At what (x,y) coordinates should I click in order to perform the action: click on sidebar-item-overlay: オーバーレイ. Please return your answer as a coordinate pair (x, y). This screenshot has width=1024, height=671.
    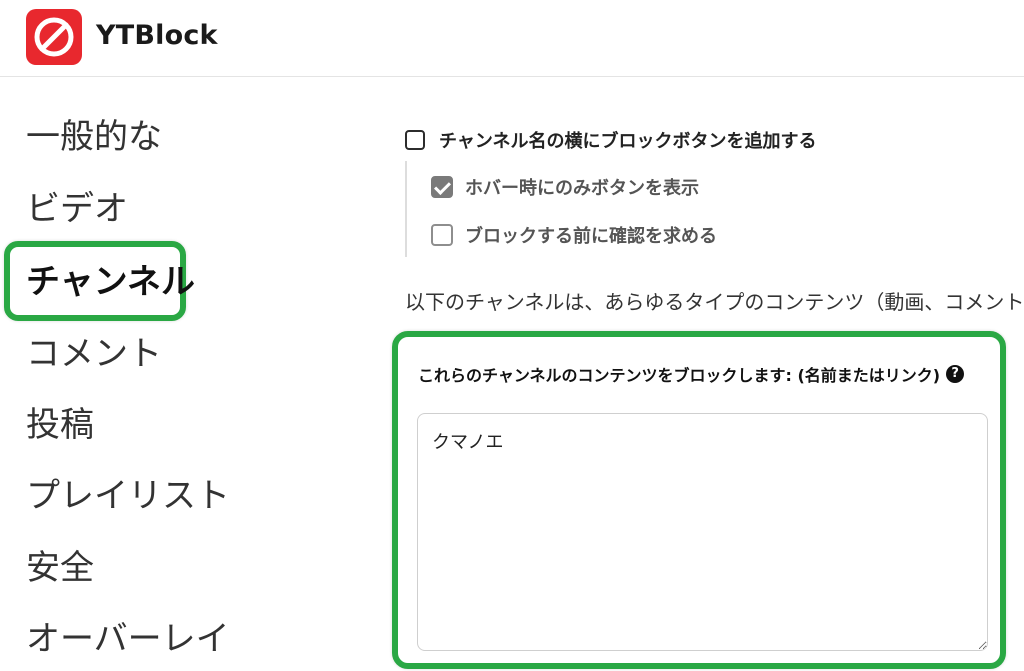
    Looking at the image, I should click on (128, 639).